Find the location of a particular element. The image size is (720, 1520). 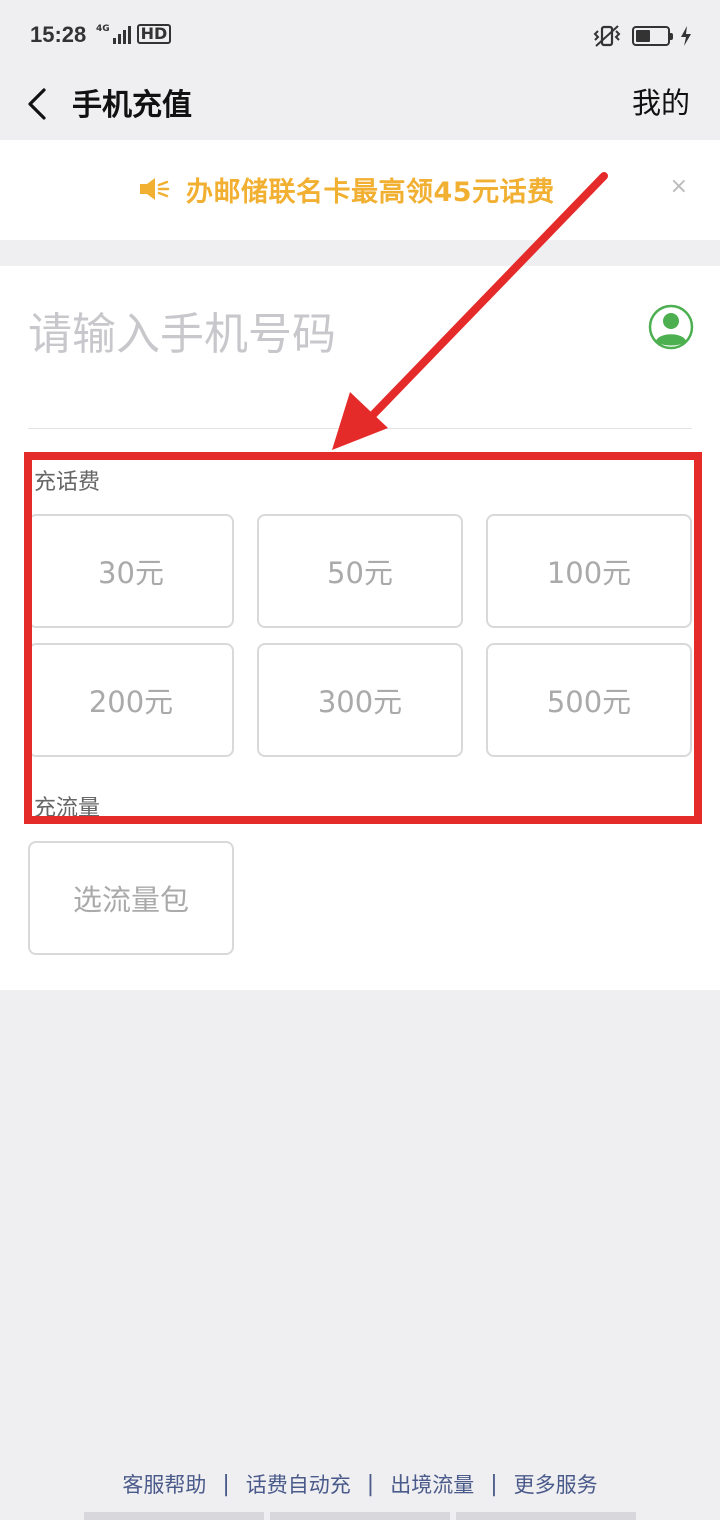

page-title: 手机充值 is located at coordinates (132, 105).